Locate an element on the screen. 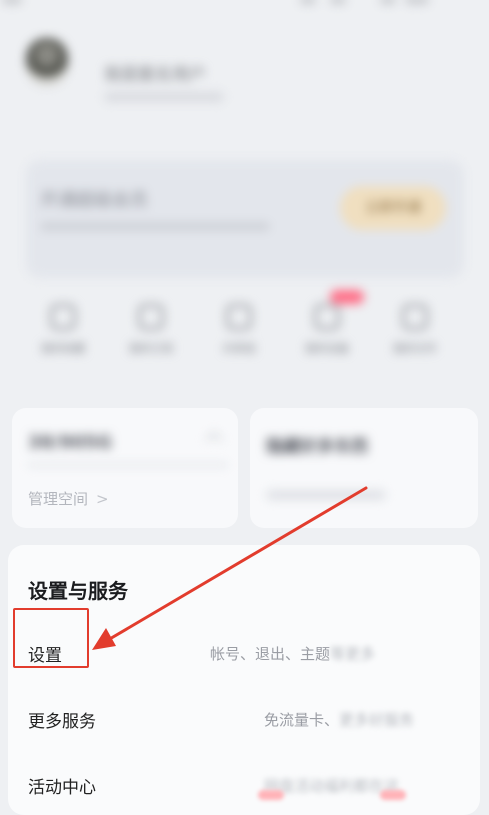 This screenshot has width=489, height=815. annotation-arrow is located at coordinates (230, 568).